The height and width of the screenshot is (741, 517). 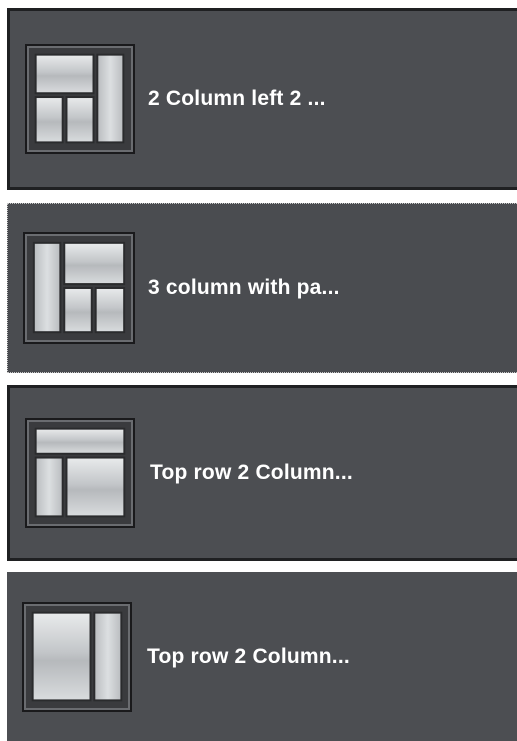 I want to click on layout-top-row-2col-icon, so click(x=80, y=473).